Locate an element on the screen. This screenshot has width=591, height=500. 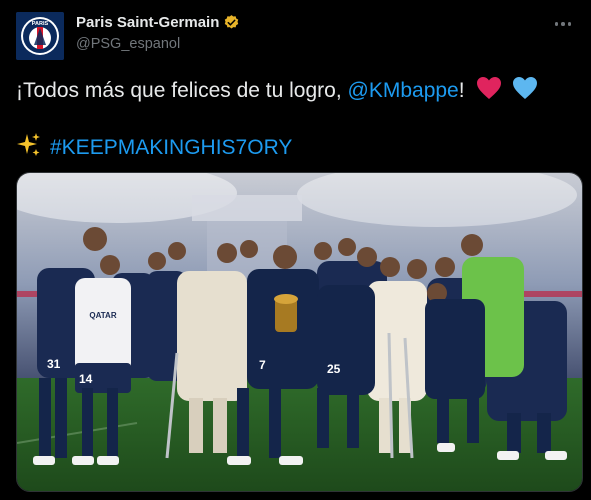
red-heart-icon is located at coordinates (489, 88).